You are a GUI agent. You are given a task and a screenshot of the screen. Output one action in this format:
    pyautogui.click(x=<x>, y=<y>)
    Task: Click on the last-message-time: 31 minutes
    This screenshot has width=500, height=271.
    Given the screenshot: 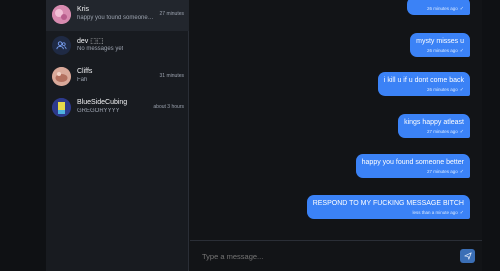 What is the action you would take?
    pyautogui.click(x=171, y=76)
    